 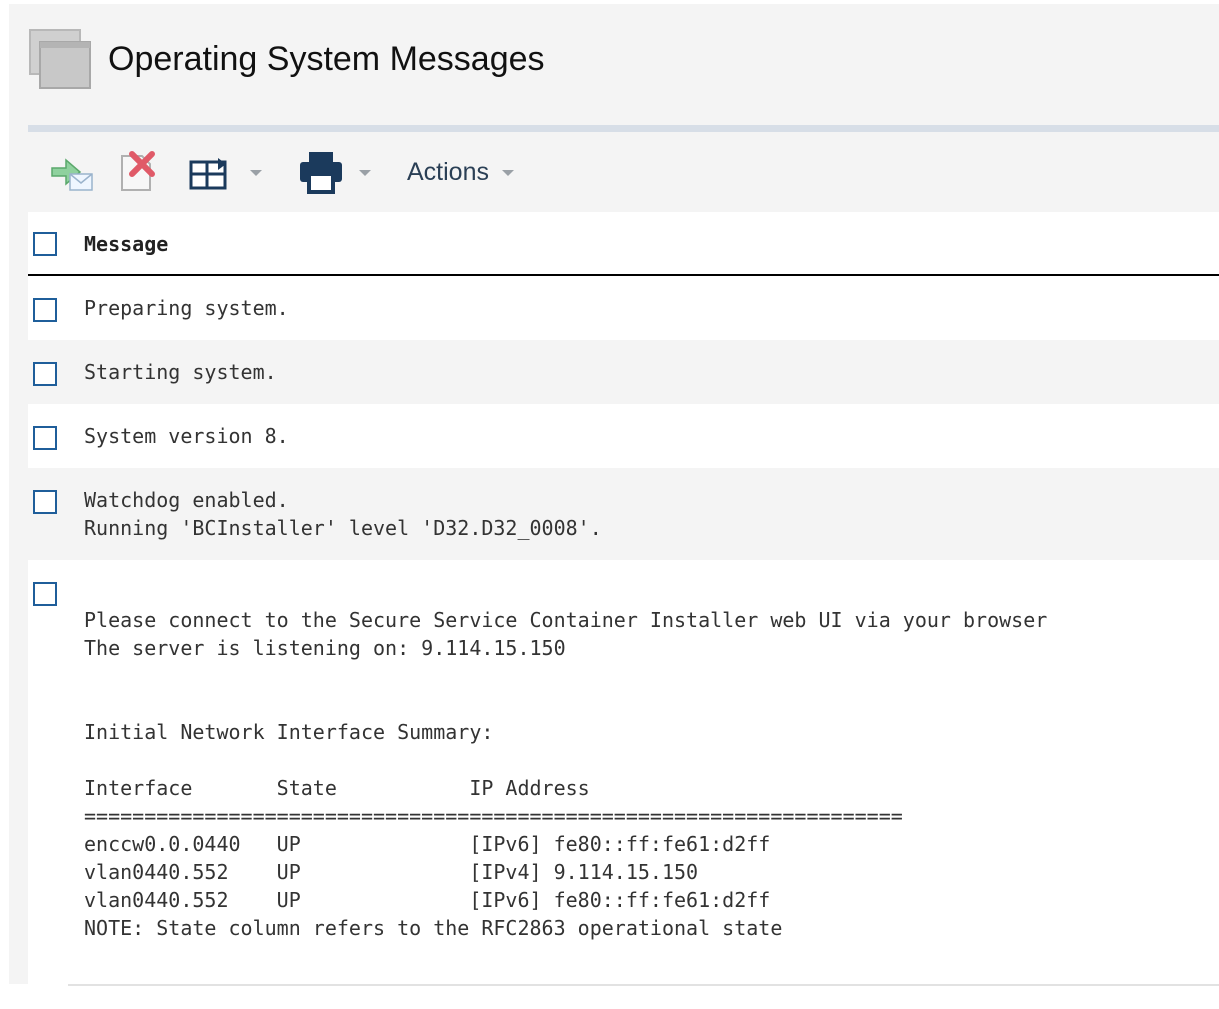 What do you see at coordinates (180, 372) in the screenshot?
I see `message-text: Starting system.` at bounding box center [180, 372].